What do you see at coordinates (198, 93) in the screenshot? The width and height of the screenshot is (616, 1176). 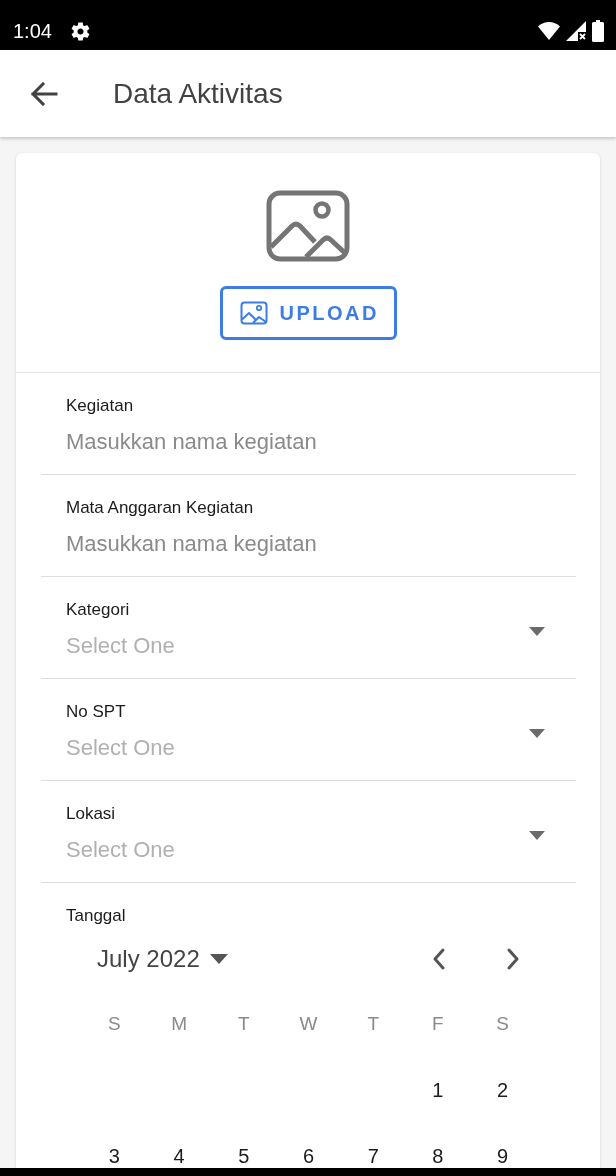 I see `page-title: Data Aktivitas` at bounding box center [198, 93].